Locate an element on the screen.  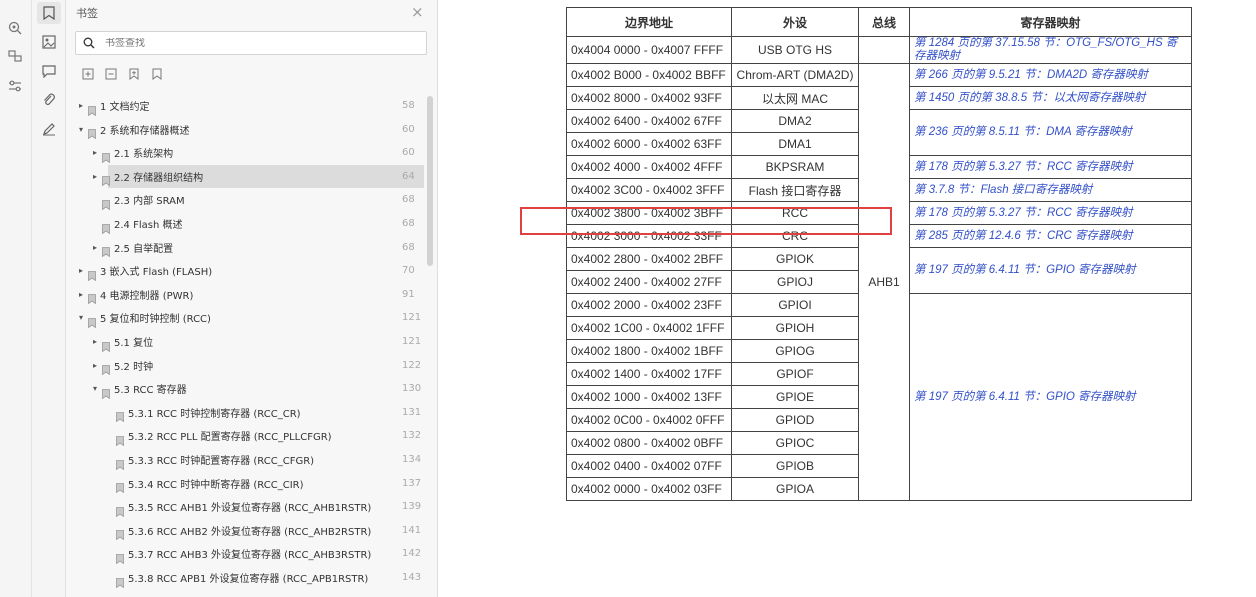
address-cell: 0x4002 0C00 - 0x4002 0FFF is located at coordinates (649, 420).